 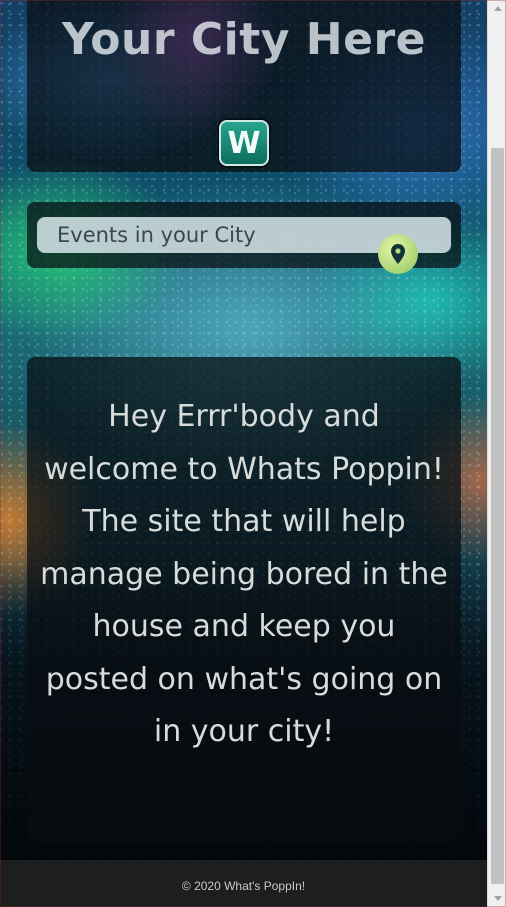 I want to click on page-title: Your City Here, so click(x=243, y=39).